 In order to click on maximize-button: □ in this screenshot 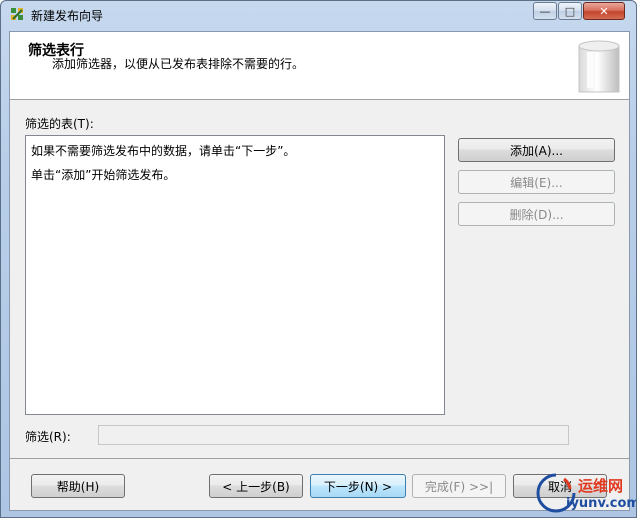, I will do `click(570, 11)`.